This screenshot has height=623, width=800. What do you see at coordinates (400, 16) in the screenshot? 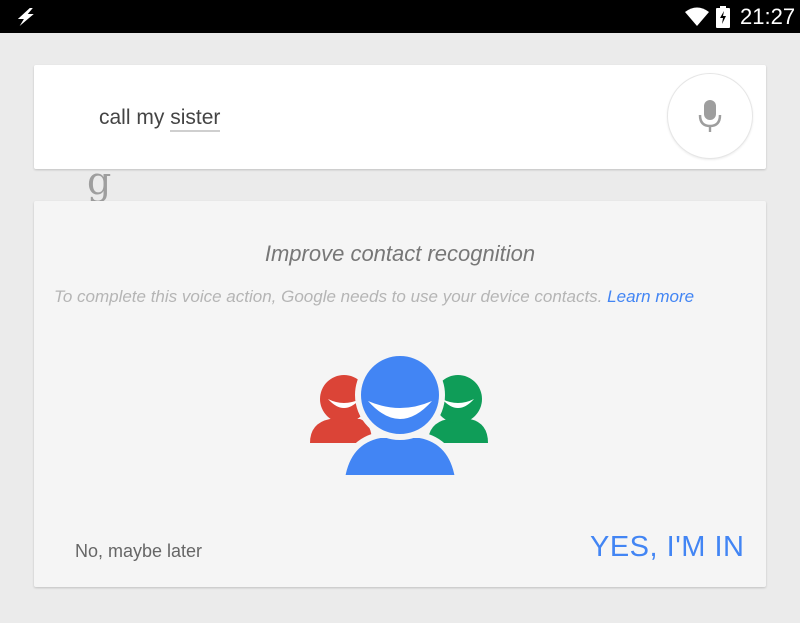
I see `status-bar: 21:27` at bounding box center [400, 16].